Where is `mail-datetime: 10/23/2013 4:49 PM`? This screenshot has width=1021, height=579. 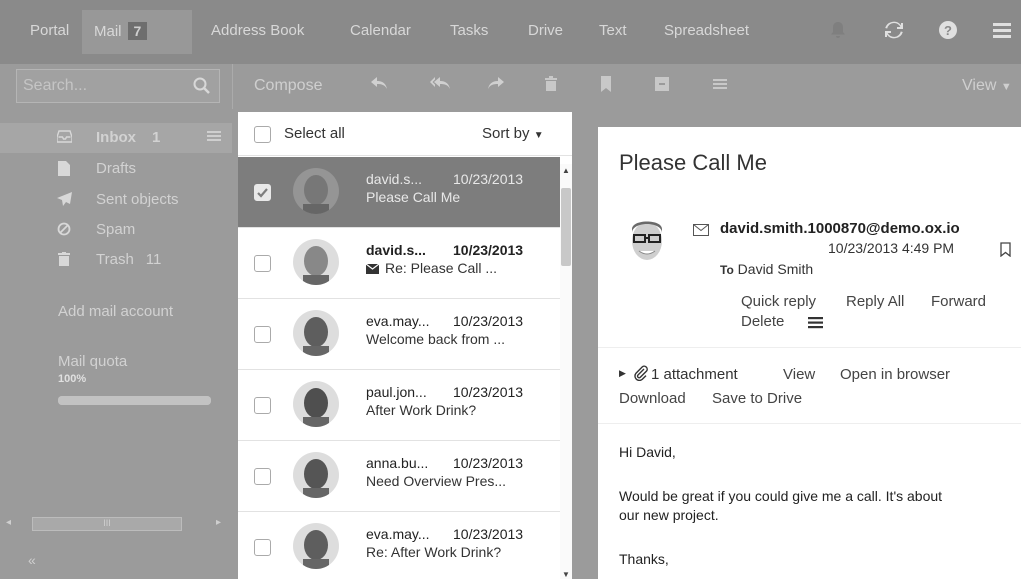
mail-datetime: 10/23/2013 4:49 PM is located at coordinates (891, 248).